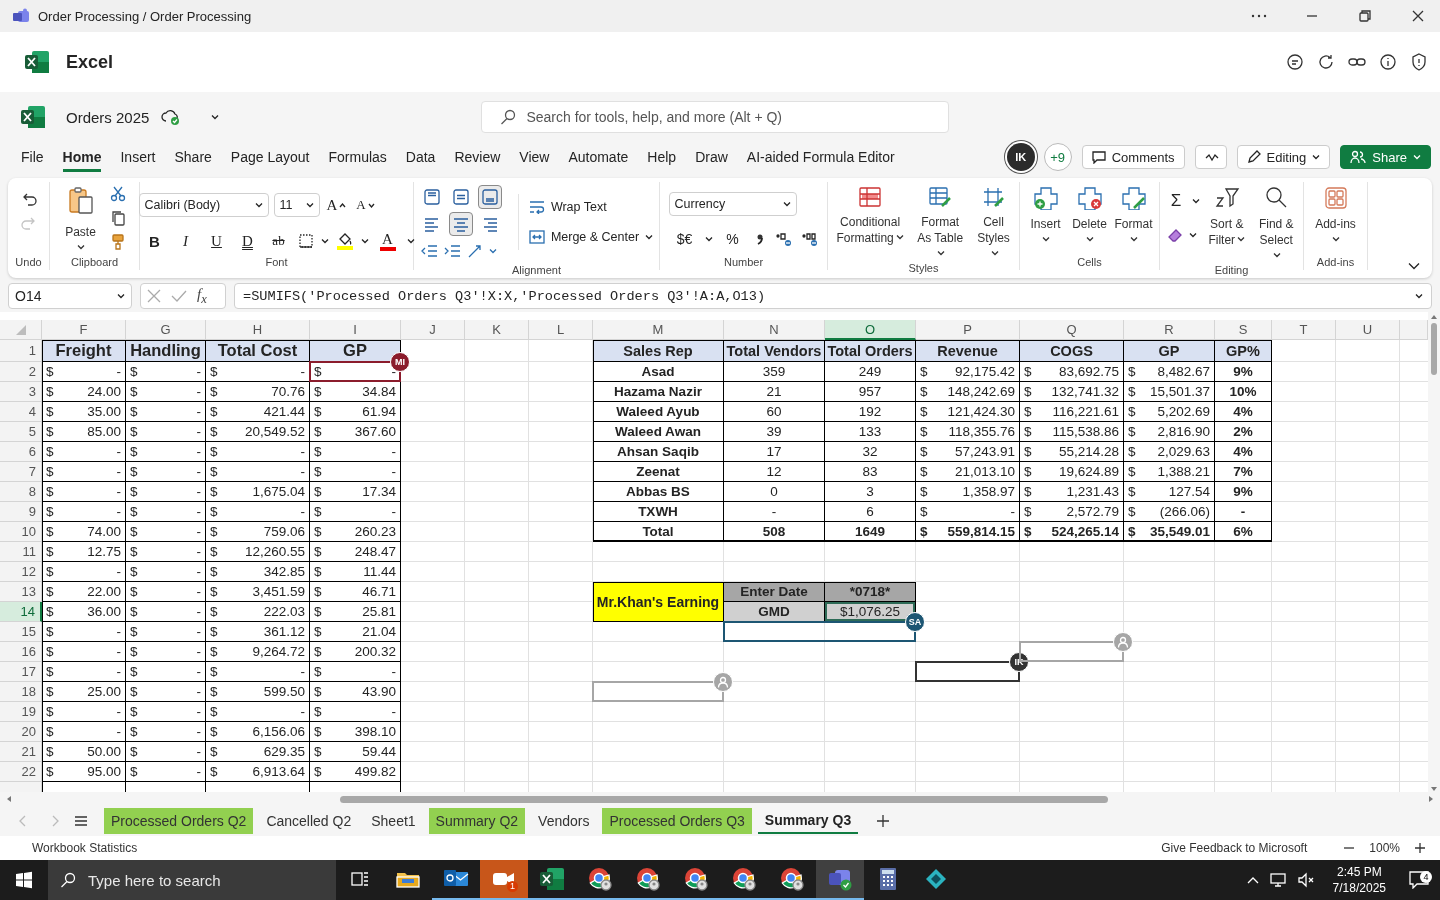 This screenshot has height=900, width=1440. What do you see at coordinates (21, 512) in the screenshot?
I see `row-header: 9` at bounding box center [21, 512].